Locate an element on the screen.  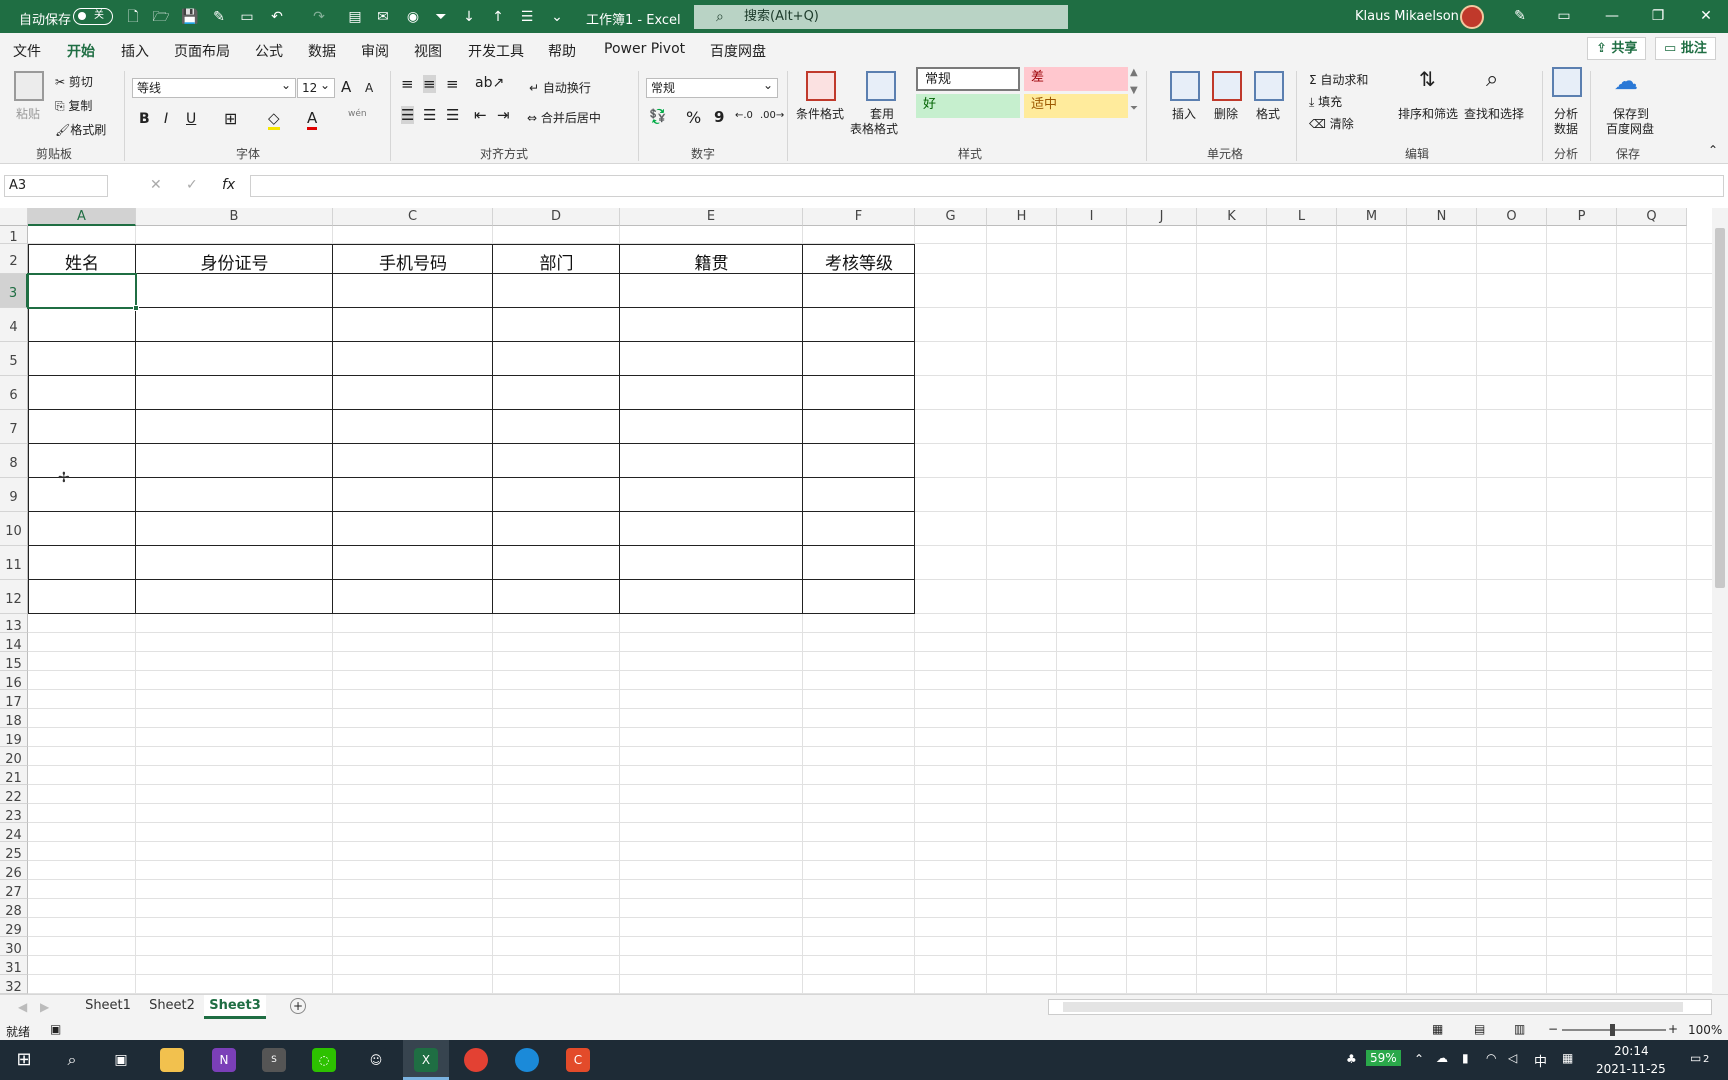
row-header: 5 is located at coordinates (14, 359).